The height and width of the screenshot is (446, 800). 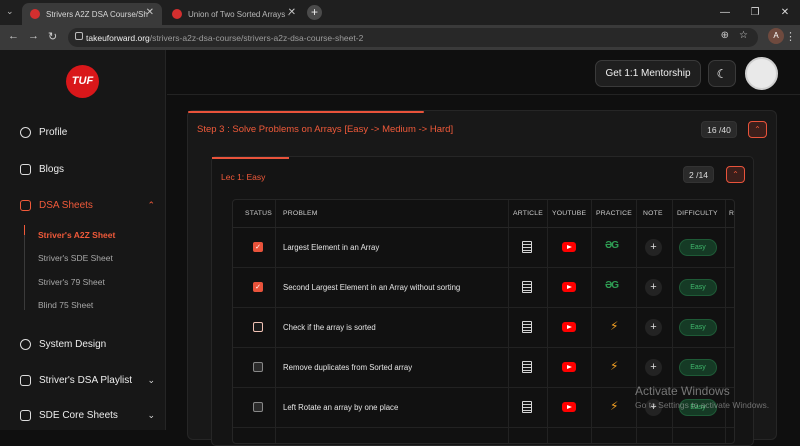 What do you see at coordinates (87, 380) in the screenshot?
I see `sidebar-item-dsa-playlist: Striver's DSA Playlist ⌄` at bounding box center [87, 380].